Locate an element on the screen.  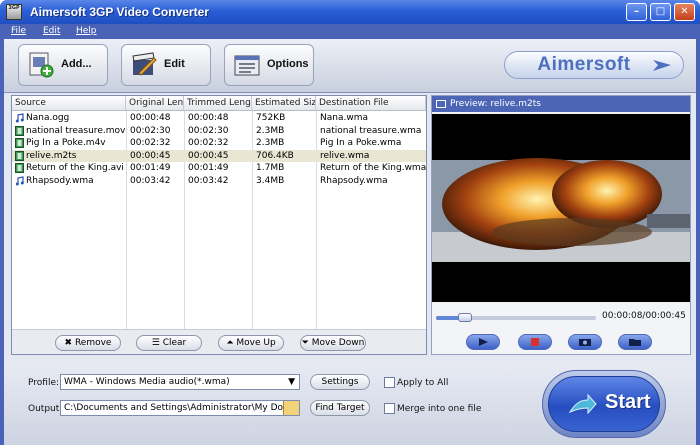
snapshot-button is located at coordinates (585, 342).